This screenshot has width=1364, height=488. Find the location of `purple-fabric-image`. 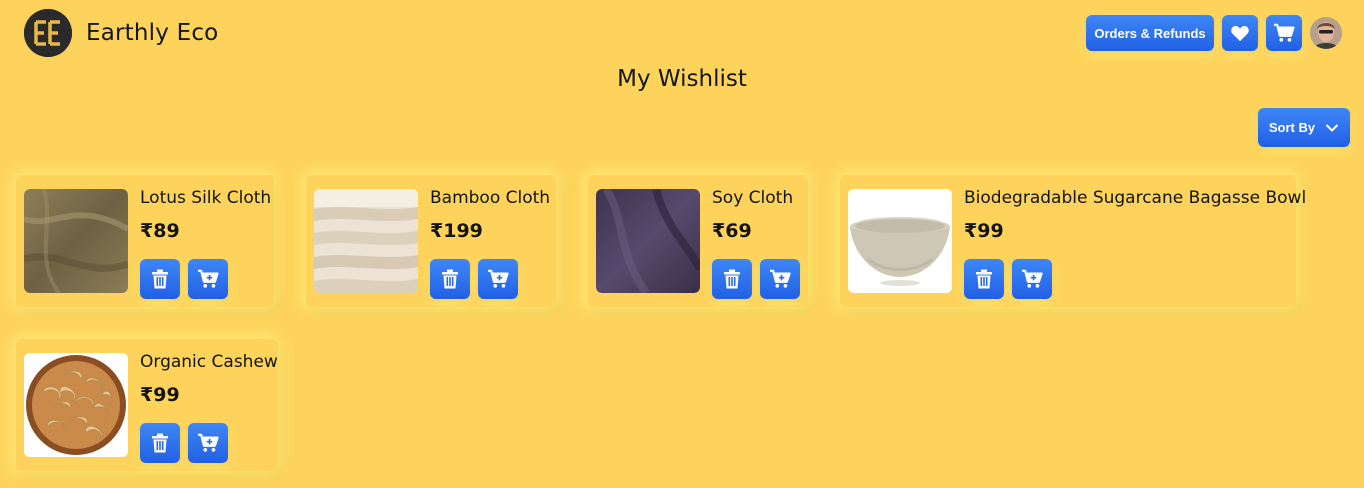

purple-fabric-image is located at coordinates (648, 241).